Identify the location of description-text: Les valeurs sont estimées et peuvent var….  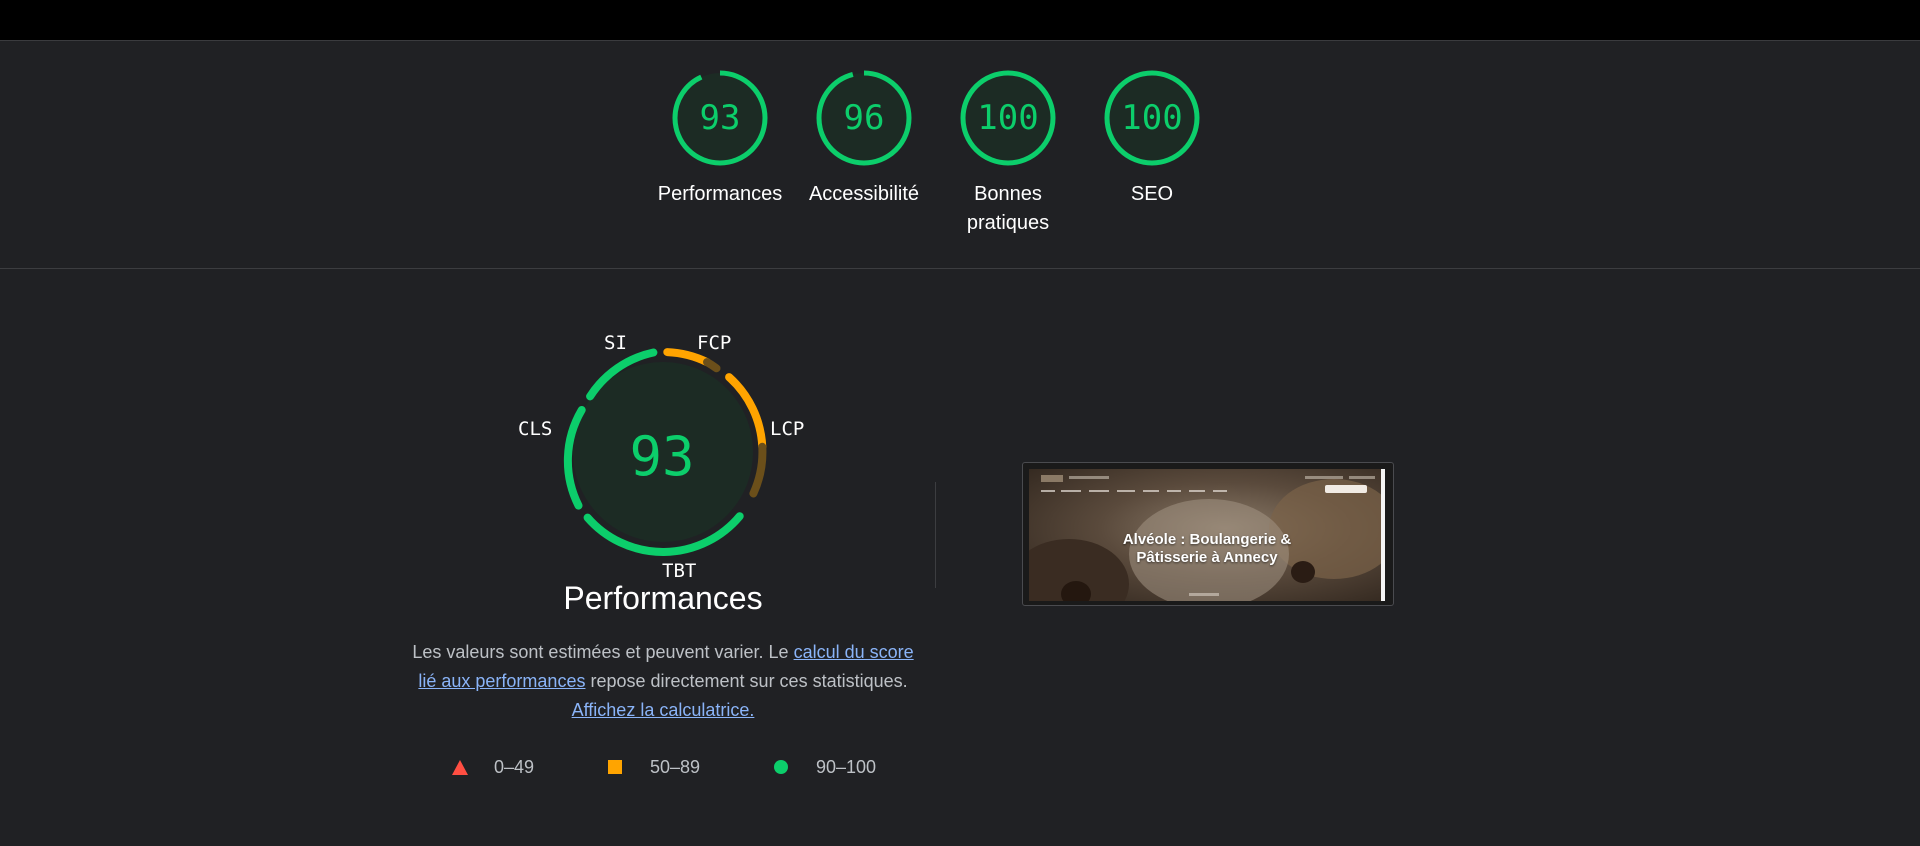
(603, 652).